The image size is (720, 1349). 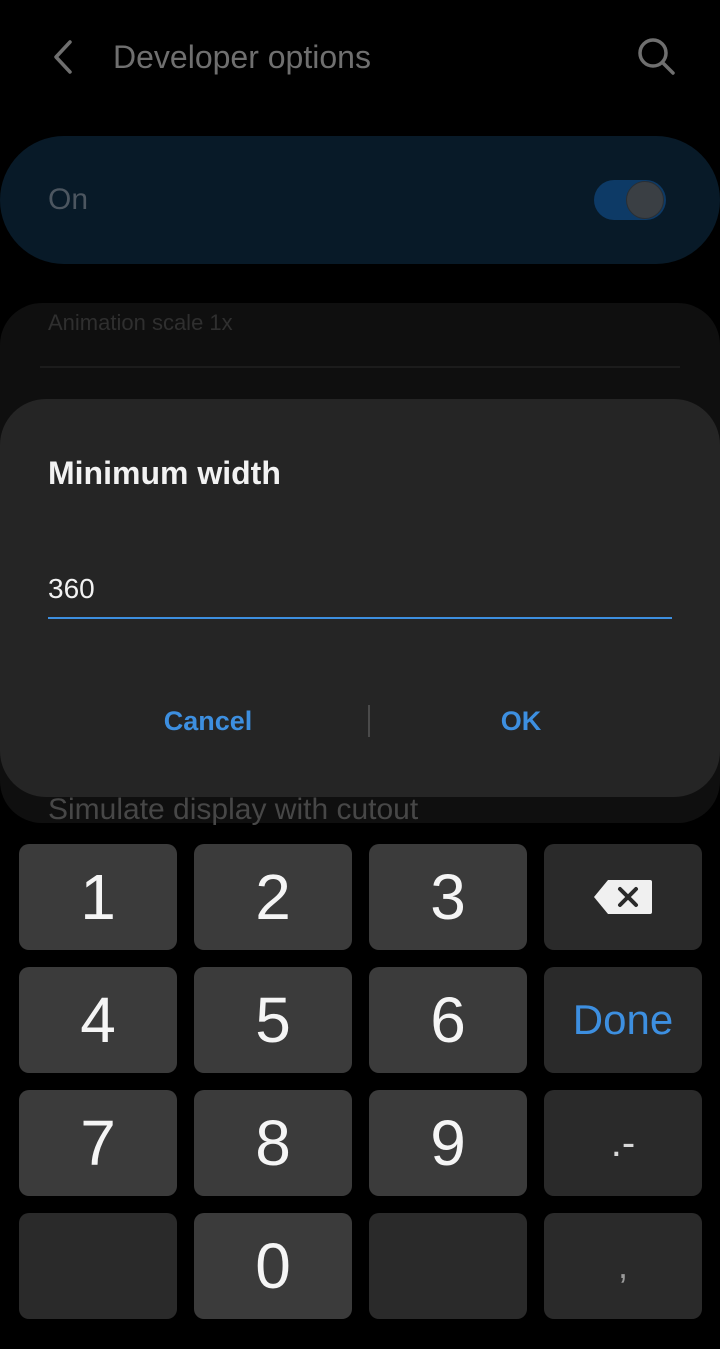 What do you see at coordinates (645, 200) in the screenshot?
I see `toggle-knob` at bounding box center [645, 200].